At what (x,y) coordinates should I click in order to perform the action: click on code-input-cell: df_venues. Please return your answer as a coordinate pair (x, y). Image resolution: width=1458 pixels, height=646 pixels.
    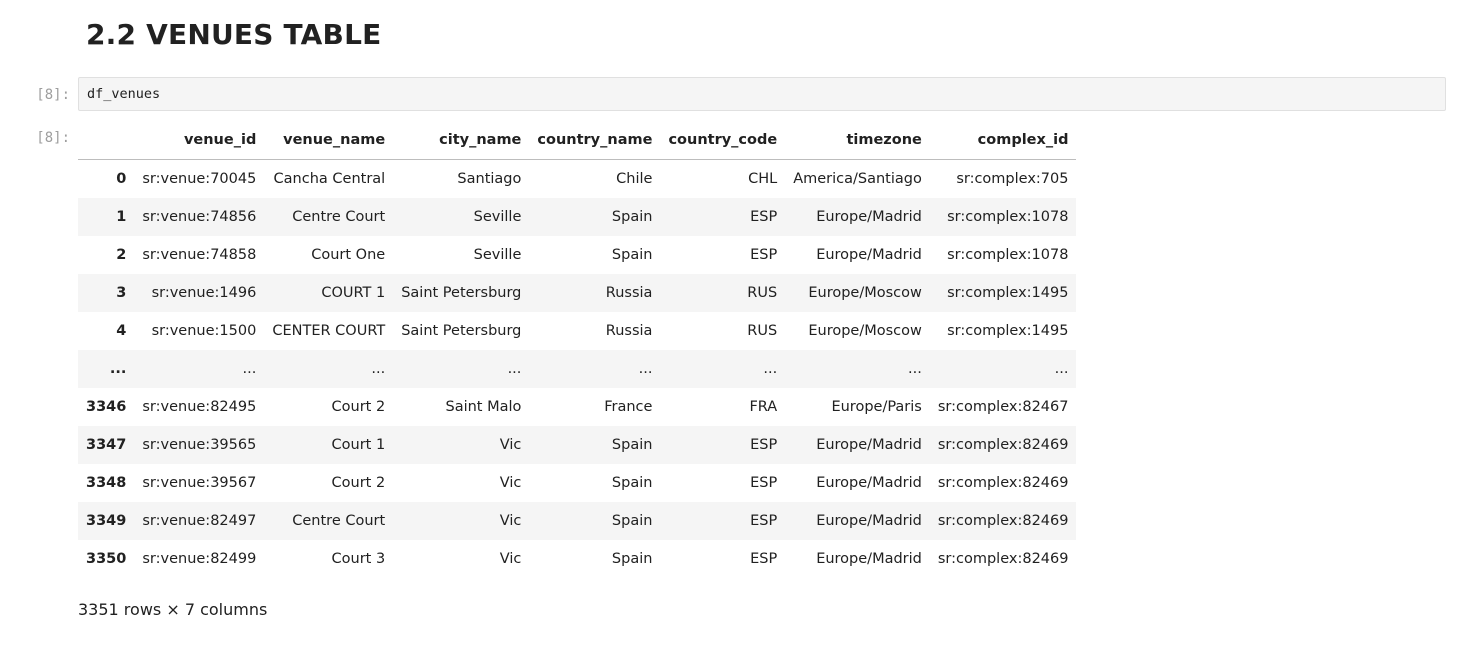
    Looking at the image, I should click on (762, 94).